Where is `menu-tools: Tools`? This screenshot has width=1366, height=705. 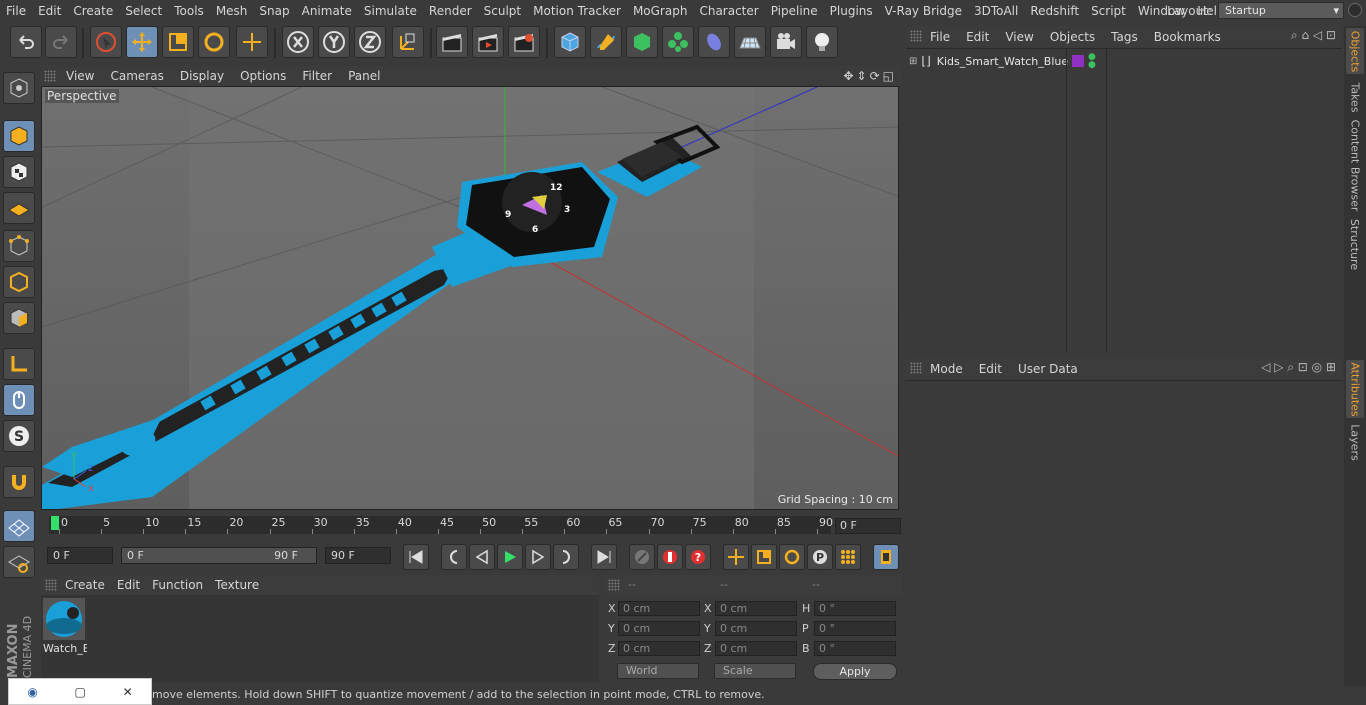
menu-tools: Tools is located at coordinates (189, 11).